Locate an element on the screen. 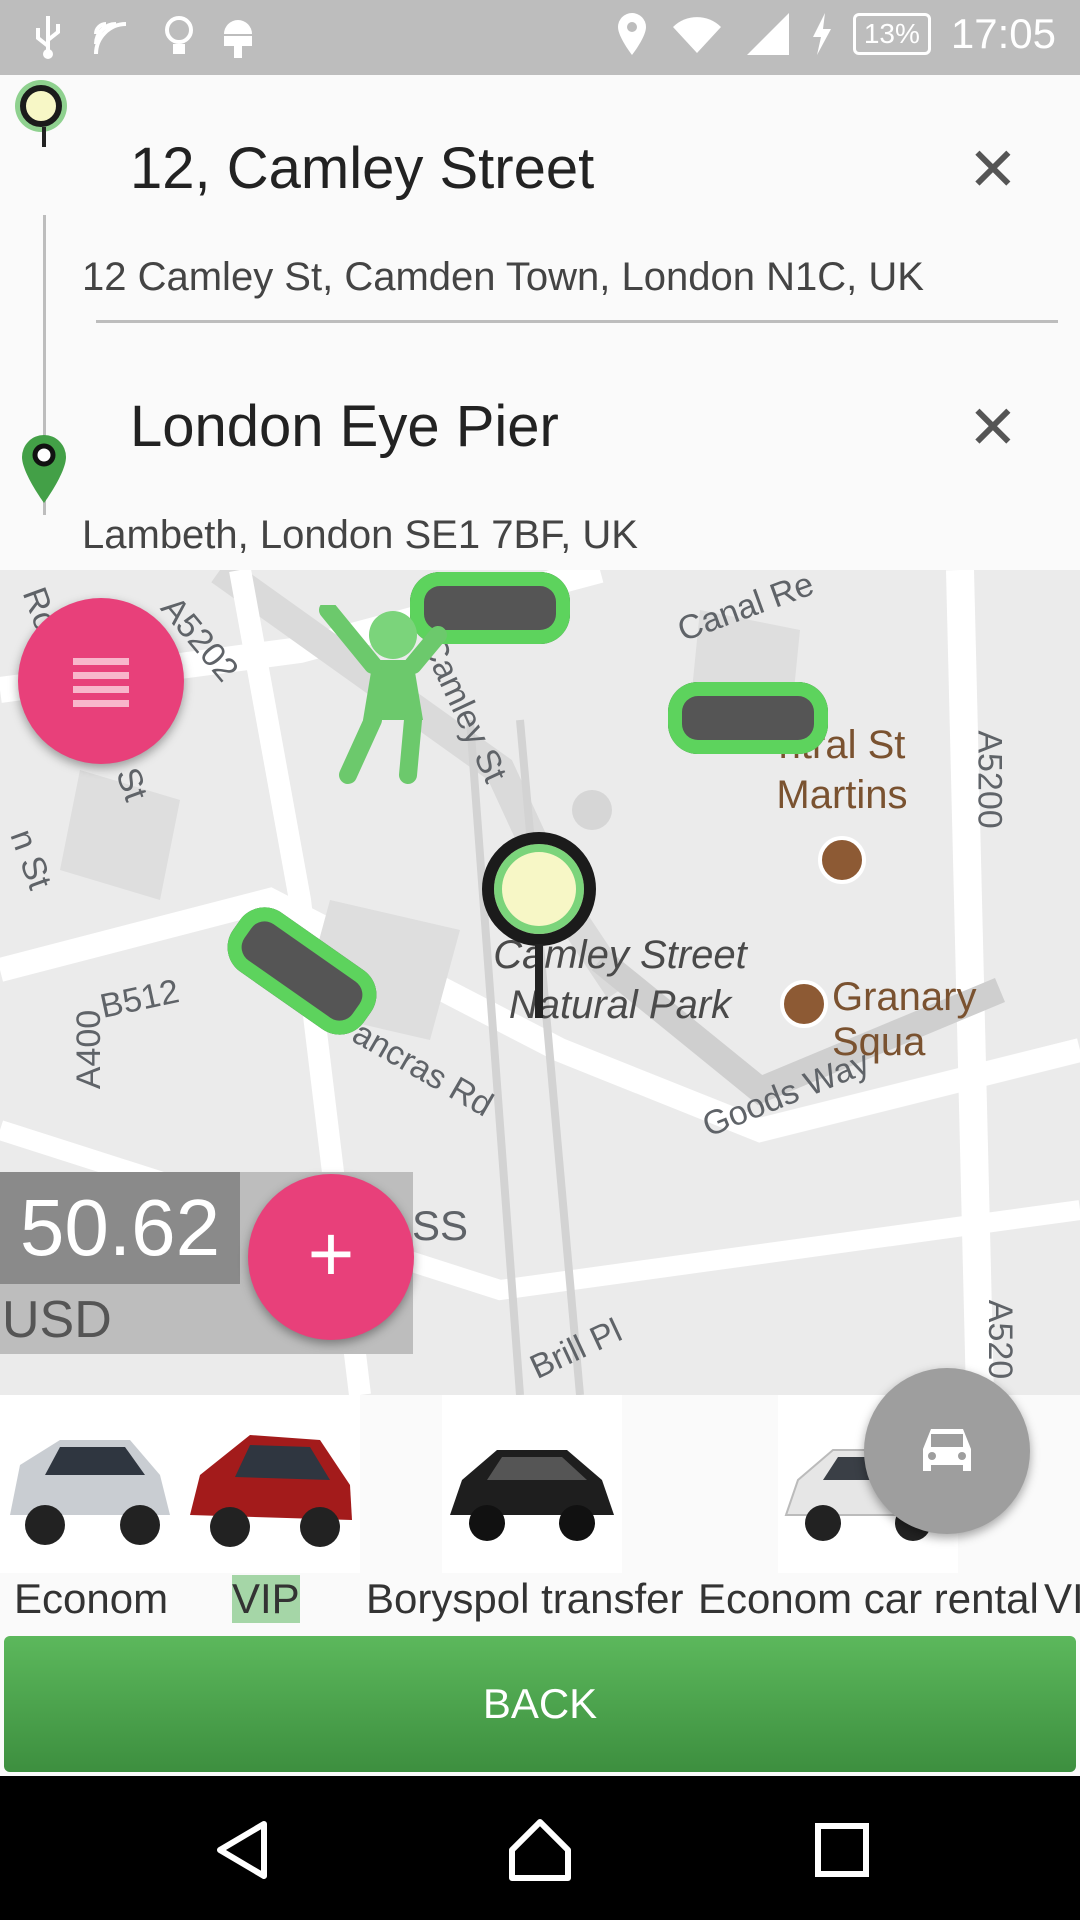 The image size is (1080, 1920). origin-divider is located at coordinates (577, 321).